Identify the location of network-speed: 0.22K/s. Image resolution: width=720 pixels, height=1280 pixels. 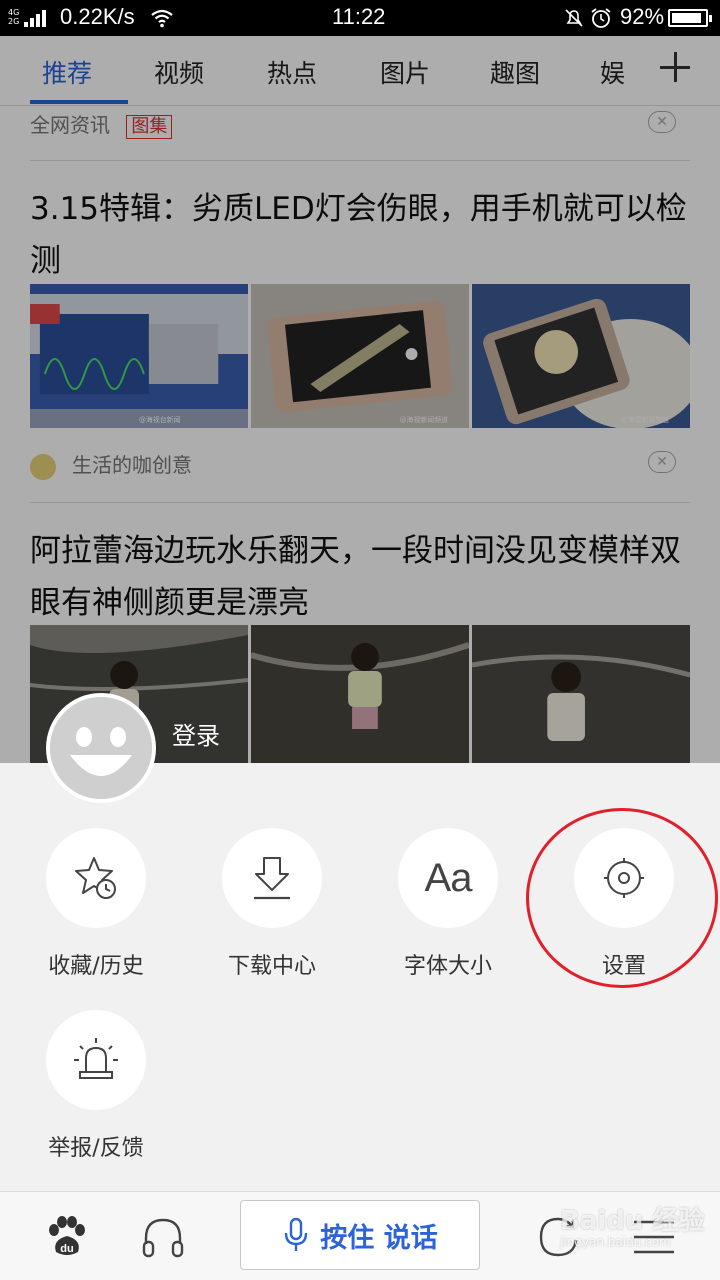
(97, 16).